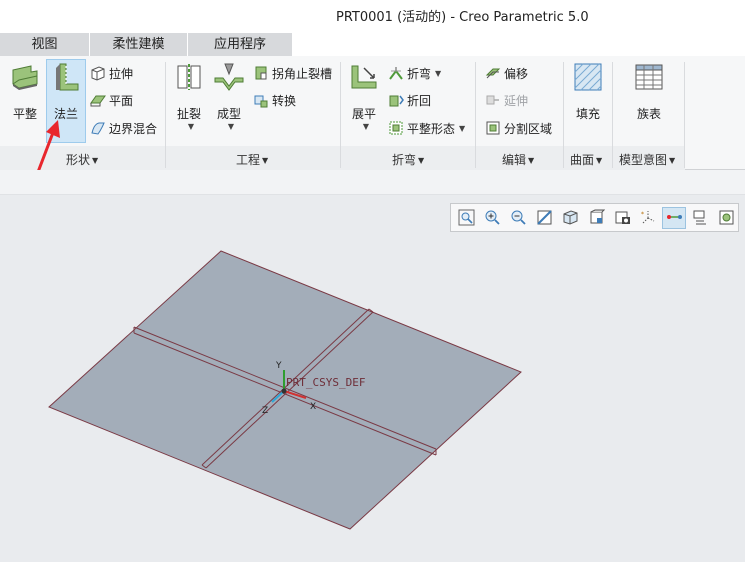  What do you see at coordinates (462, 128) in the screenshot?
I see `flatten-form-dropdown-icon: ▼` at bounding box center [462, 128].